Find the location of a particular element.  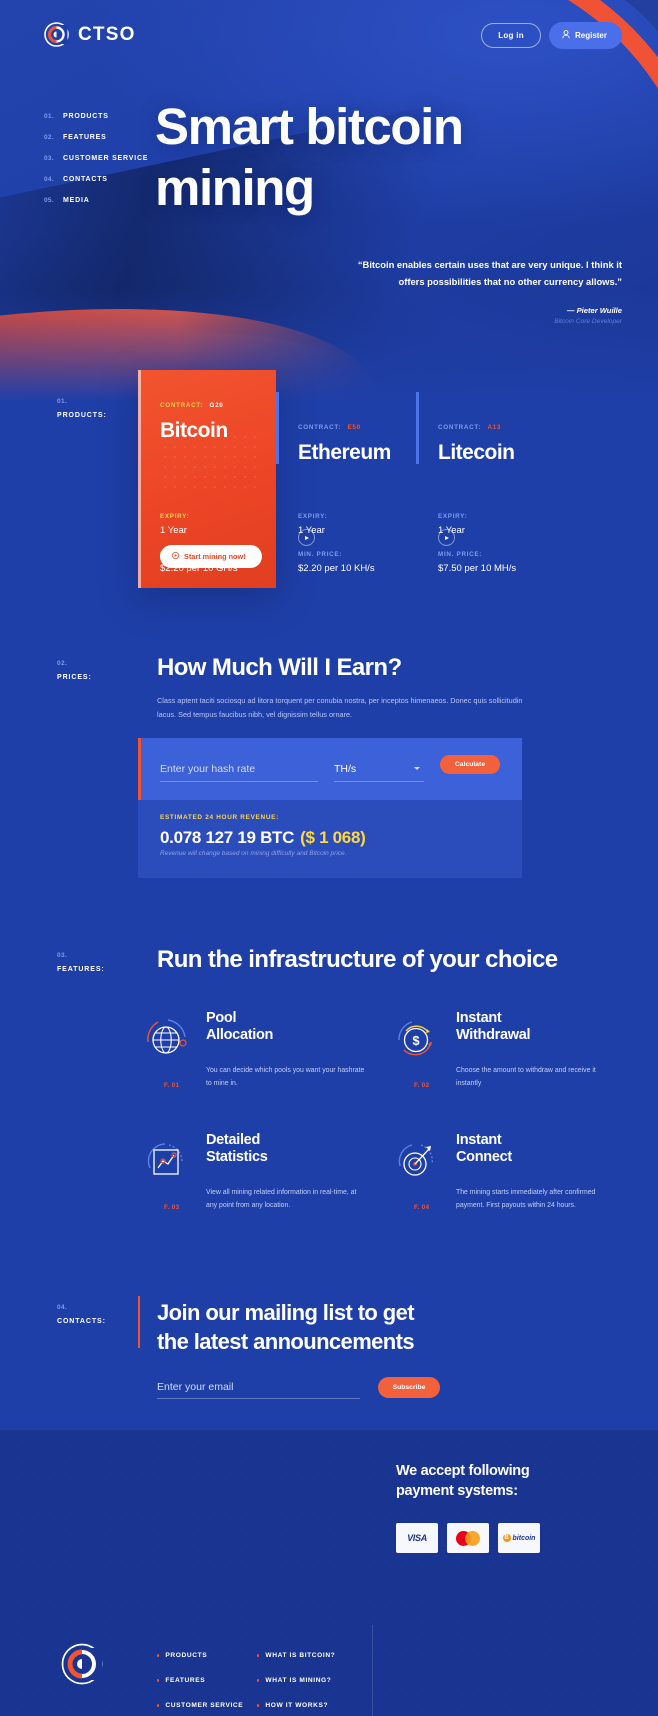

feature-number: F. 01 is located at coordinates (172, 1085).